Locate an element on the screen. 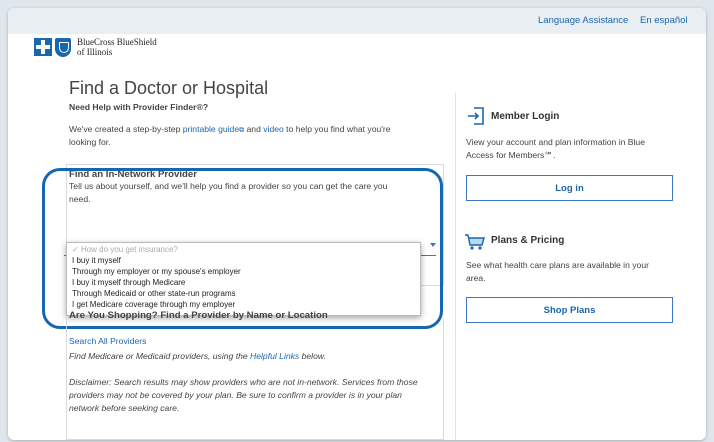  shield-icon is located at coordinates (63, 47).